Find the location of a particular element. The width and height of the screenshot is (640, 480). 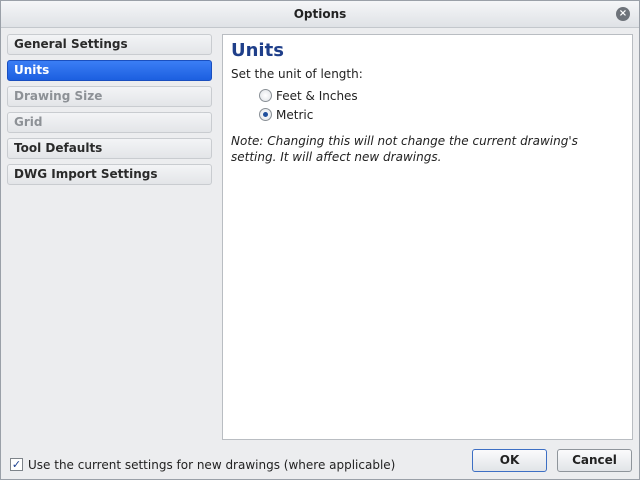

unit-prompt: Set the unit of length: is located at coordinates (297, 74).